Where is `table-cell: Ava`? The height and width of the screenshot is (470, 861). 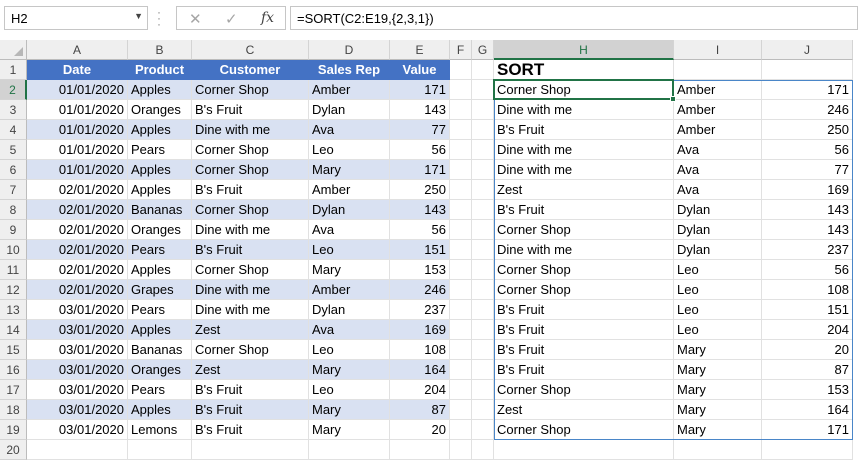
table-cell: Ava is located at coordinates (349, 230).